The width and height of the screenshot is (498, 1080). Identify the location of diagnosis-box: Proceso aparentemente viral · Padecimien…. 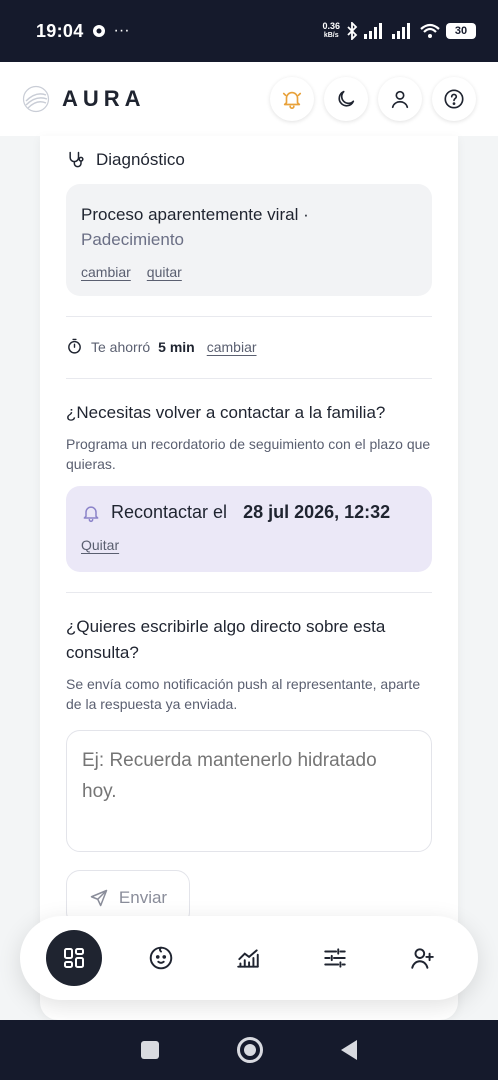
(249, 240).